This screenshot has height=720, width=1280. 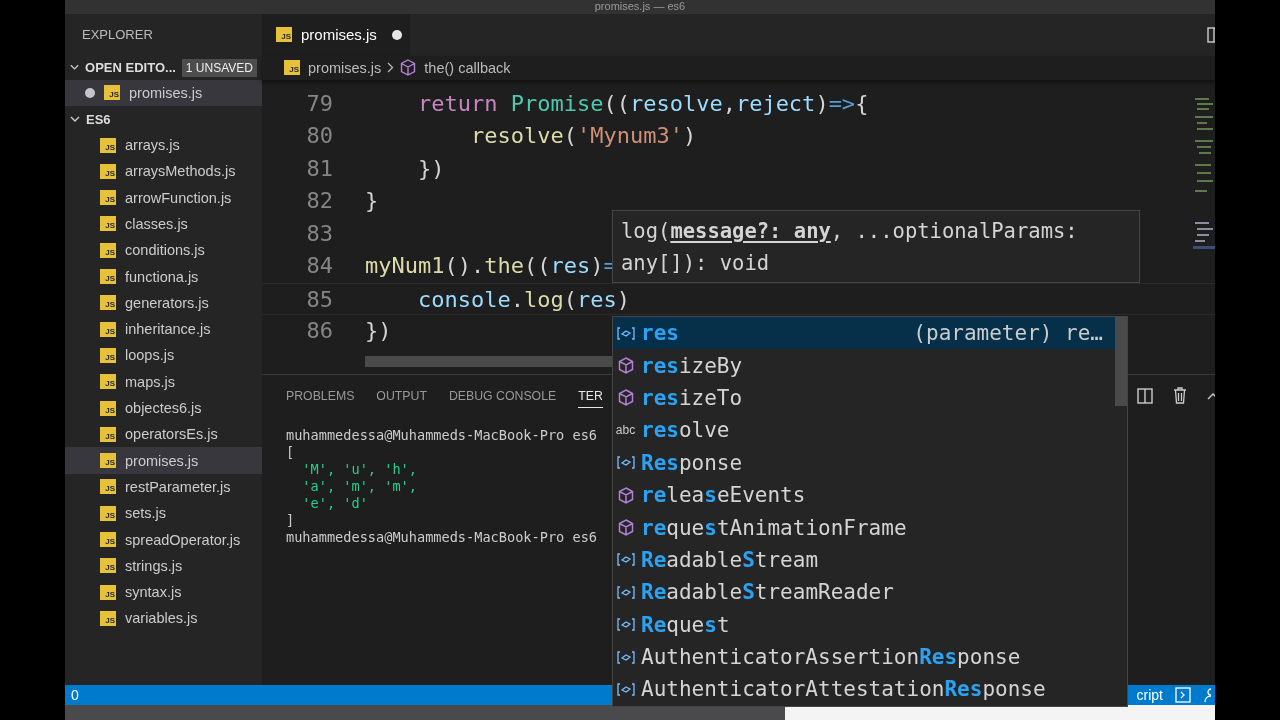 I want to click on line-number: 79, so click(x=319, y=103).